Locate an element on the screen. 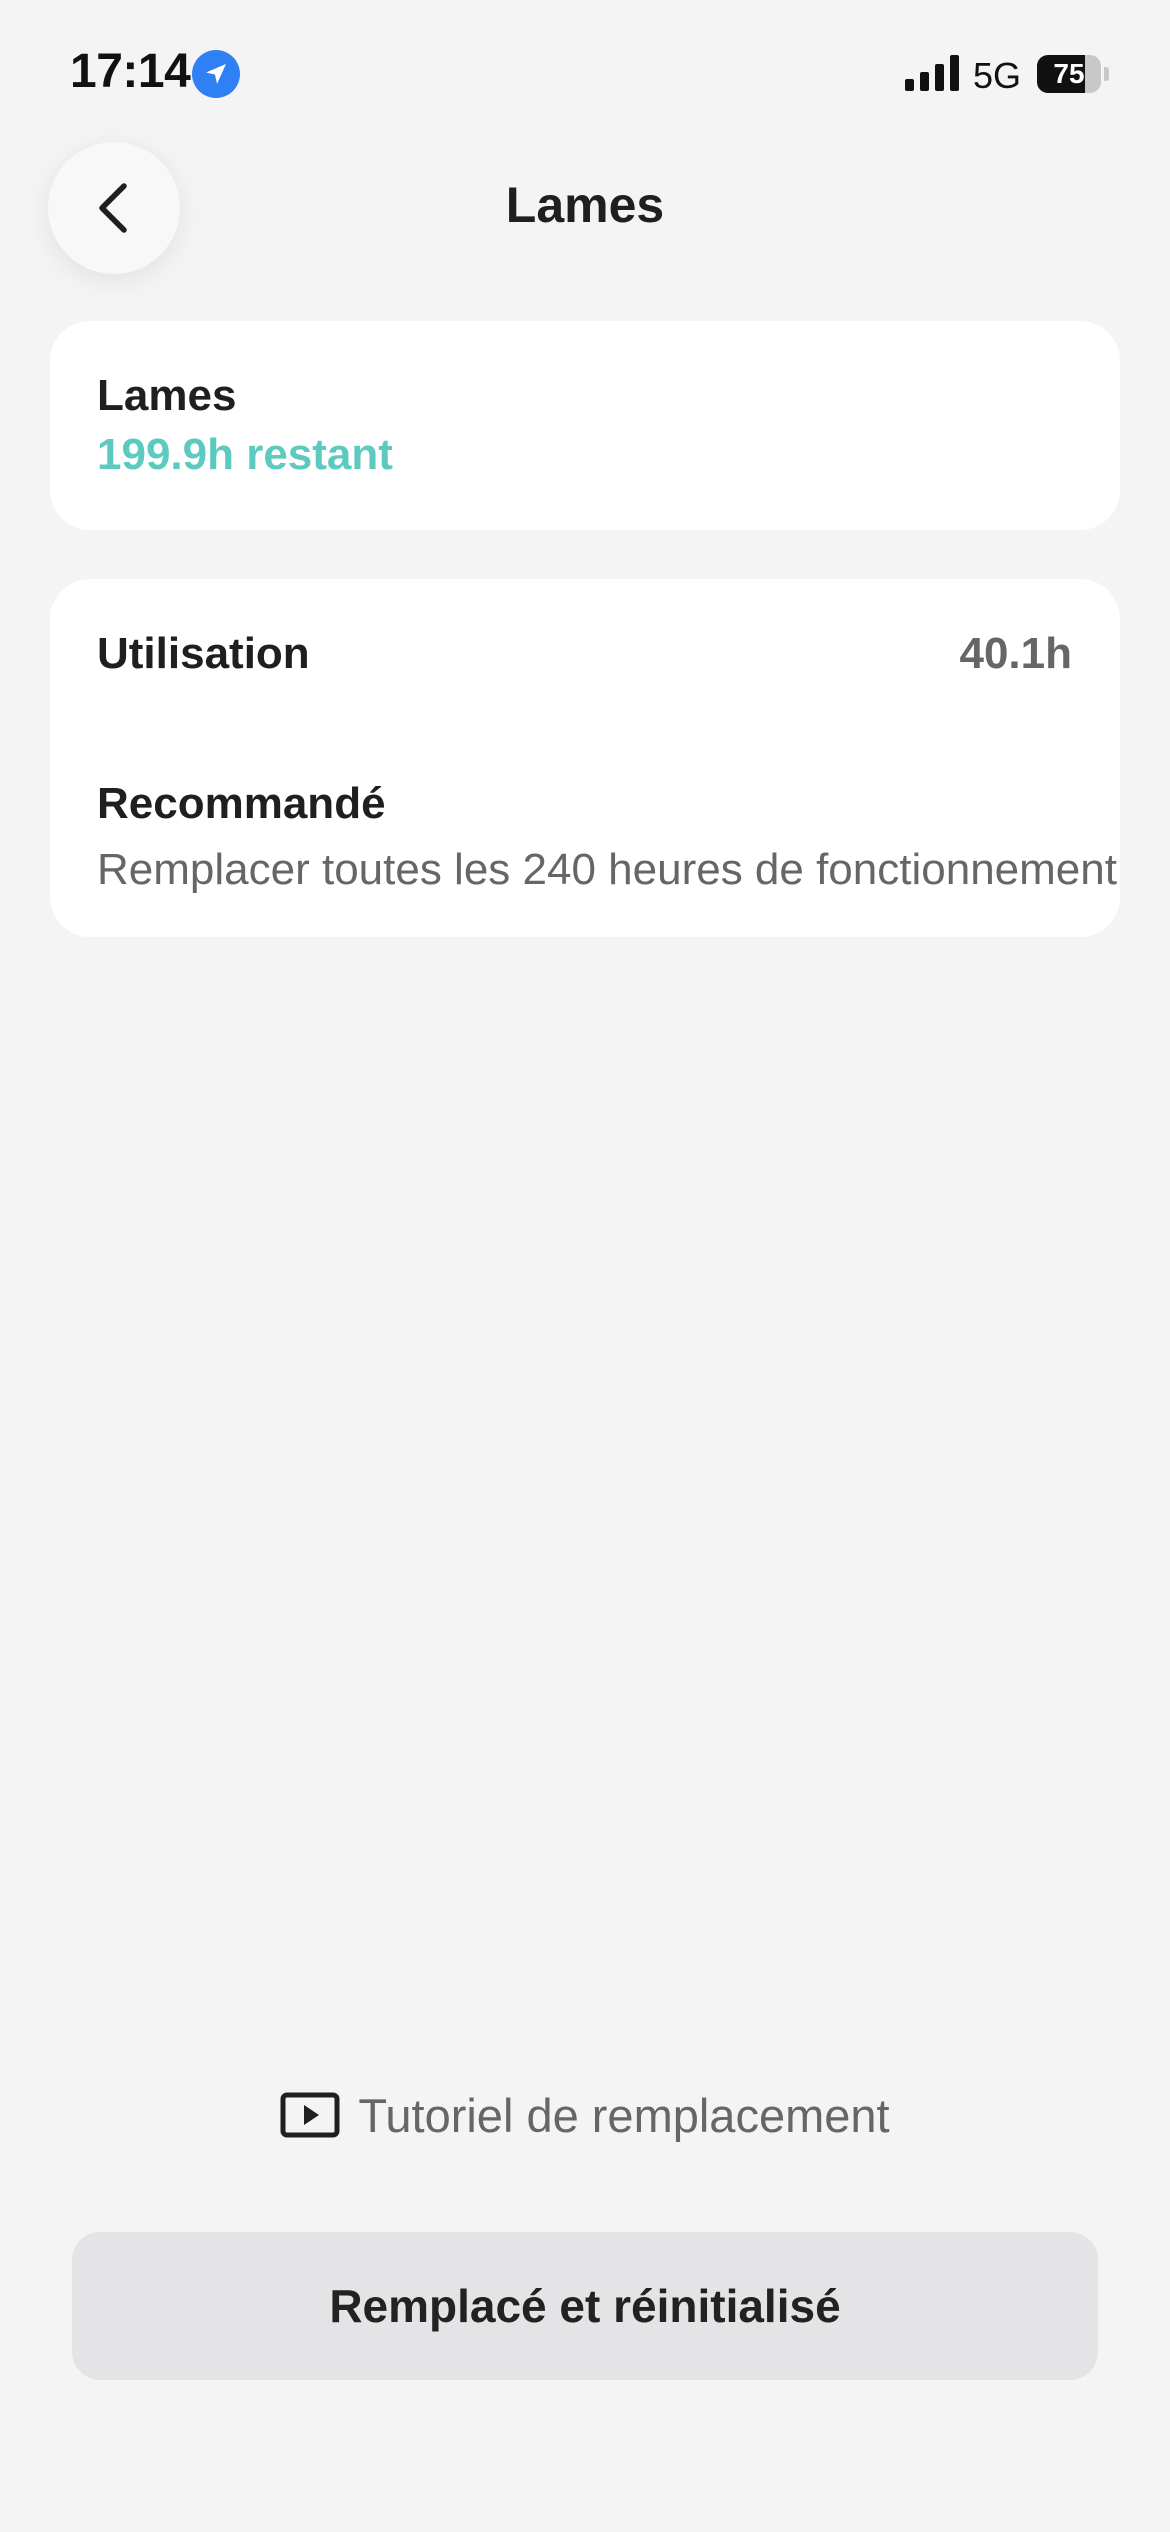 Image resolution: width=1170 pixels, height=2532 pixels. blade-status-card: Lames 199.9h restant is located at coordinates (585, 425).